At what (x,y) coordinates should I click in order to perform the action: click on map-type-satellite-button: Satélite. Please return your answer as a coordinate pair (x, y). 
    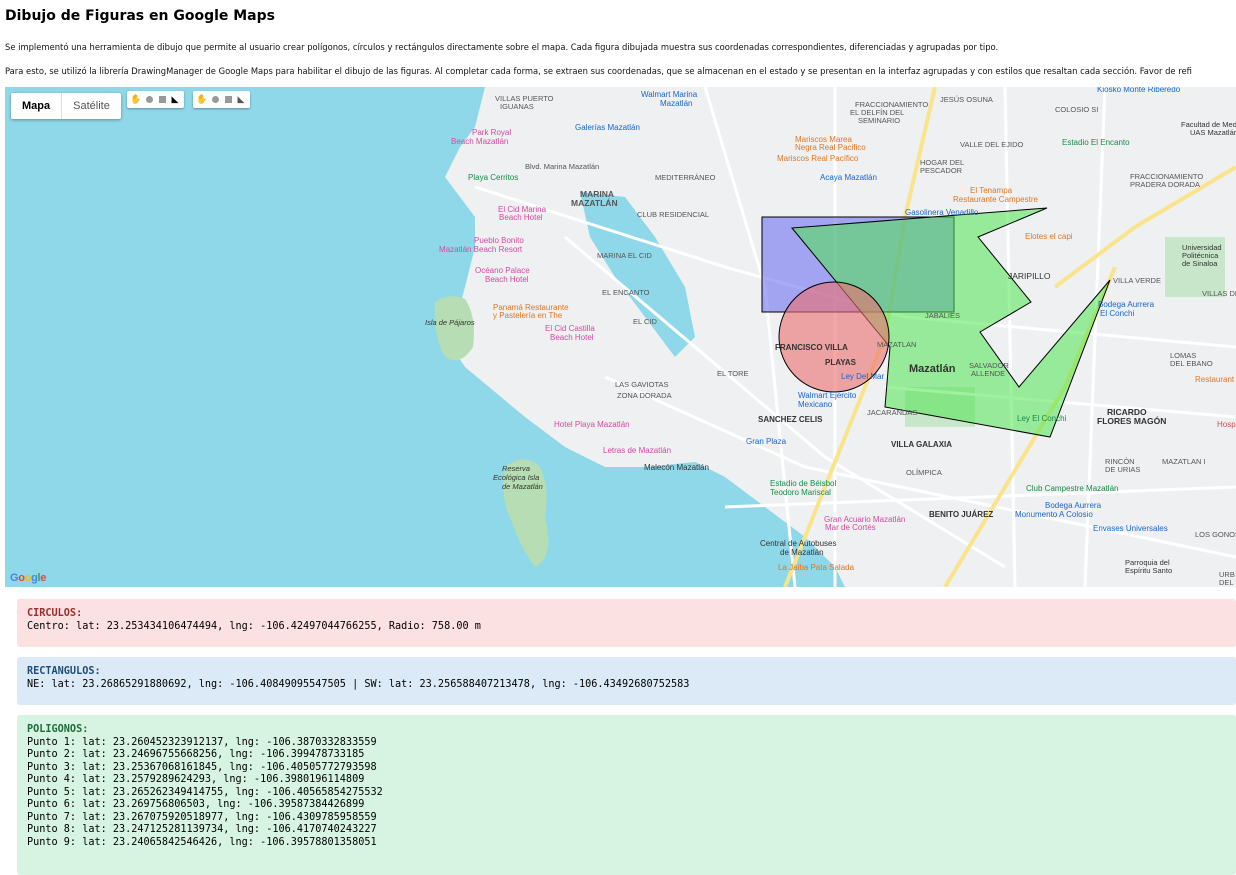
    Looking at the image, I should click on (91, 106).